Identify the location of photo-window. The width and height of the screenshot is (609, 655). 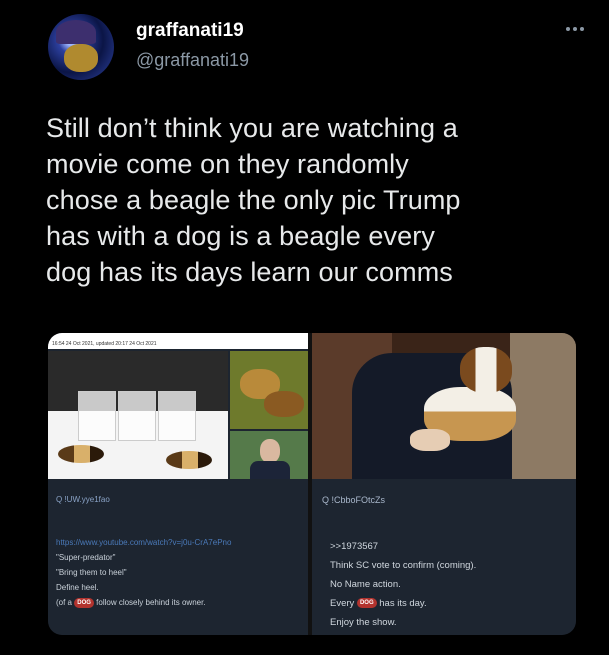
(543, 406).